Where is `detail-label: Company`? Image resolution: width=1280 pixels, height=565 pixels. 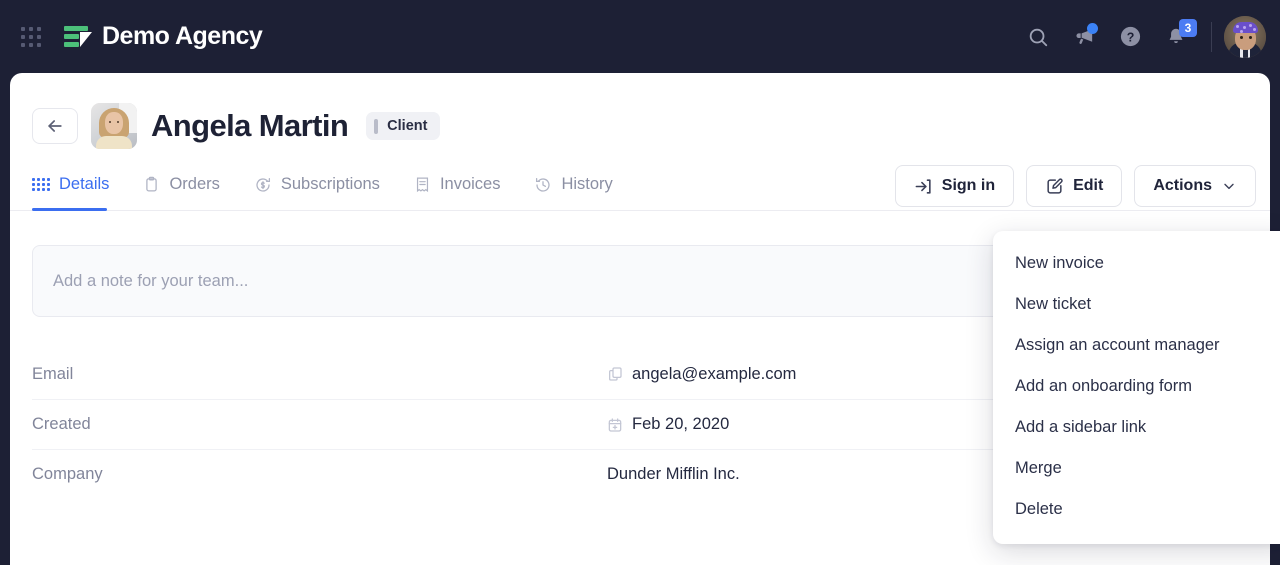
detail-label: Company is located at coordinates (67, 474).